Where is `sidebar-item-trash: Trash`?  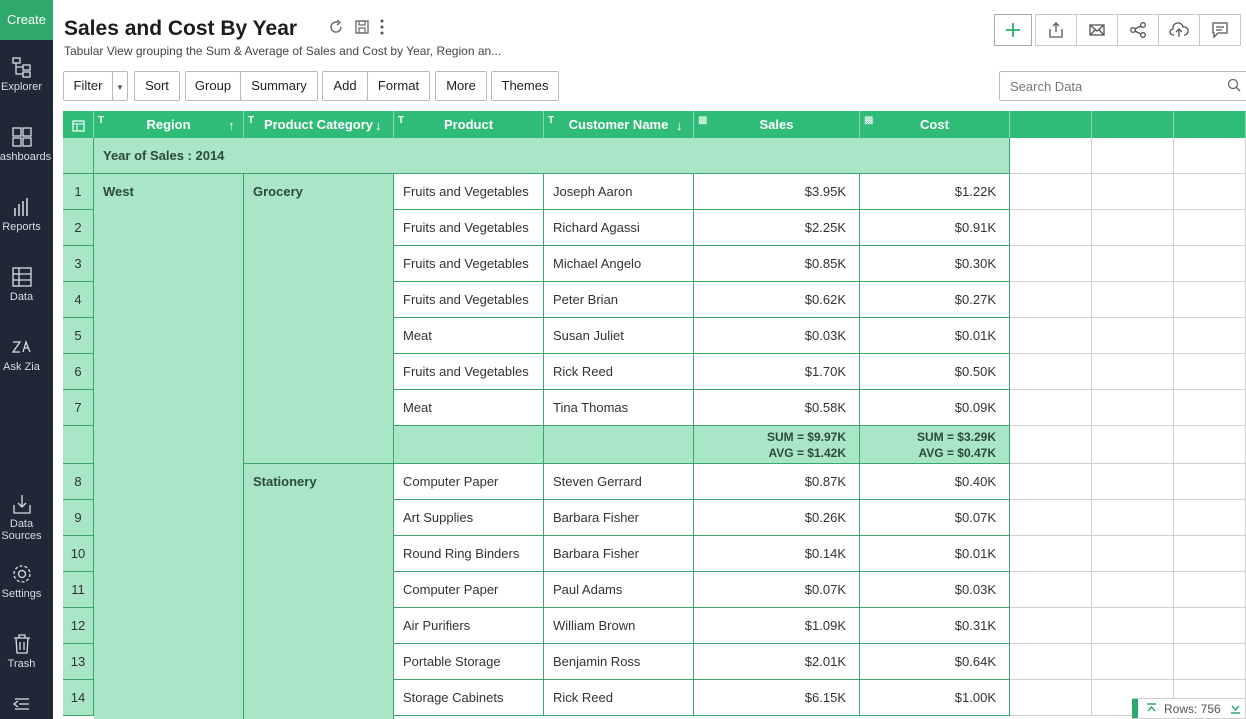
sidebar-item-trash: Trash is located at coordinates (26, 651).